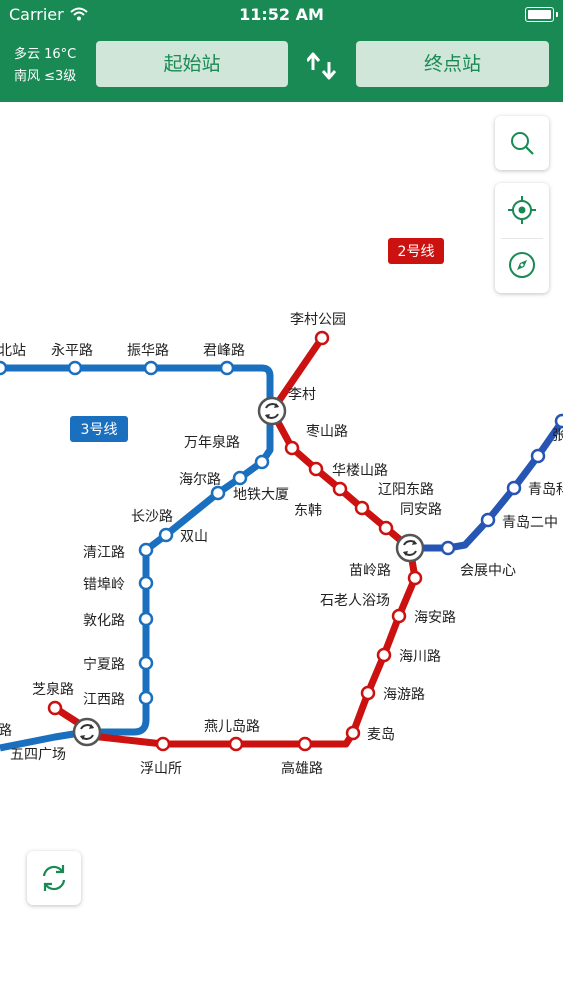 The image size is (563, 1000). I want to click on top-header: Carrier 11:52 AM 多云 16°C 南风 ≤3级 起始站 终点站, so click(281, 51).